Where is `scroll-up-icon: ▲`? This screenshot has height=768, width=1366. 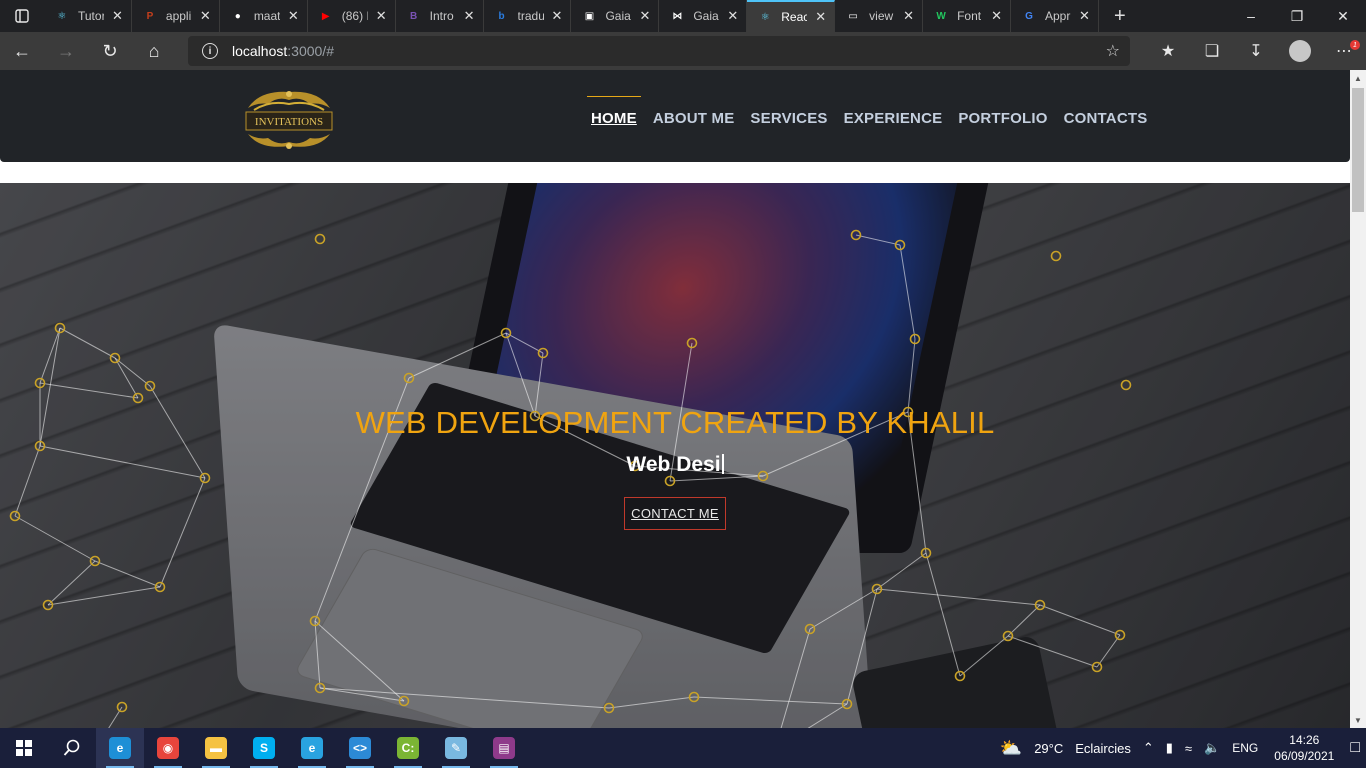
scroll-up-icon: ▲ is located at coordinates (1358, 78).